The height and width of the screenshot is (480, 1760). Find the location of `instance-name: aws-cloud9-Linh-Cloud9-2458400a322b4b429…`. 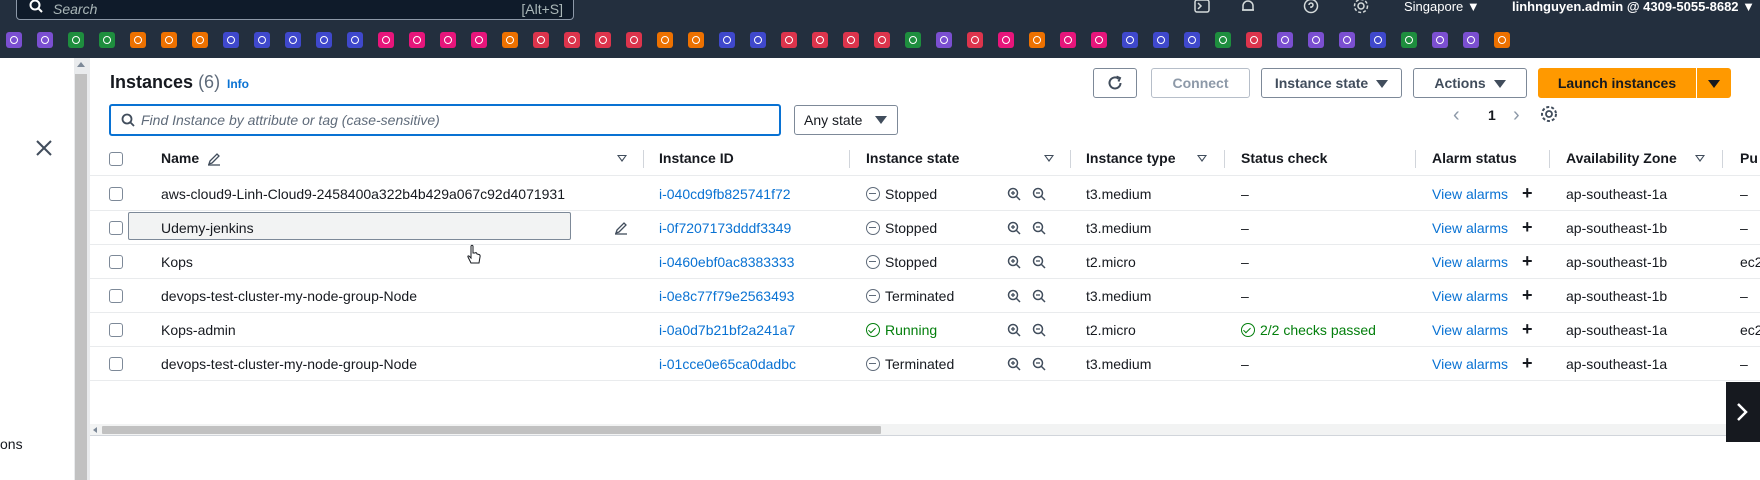

instance-name: aws-cloud9-Linh-Cloud9-2458400a322b4b429… is located at coordinates (363, 194).